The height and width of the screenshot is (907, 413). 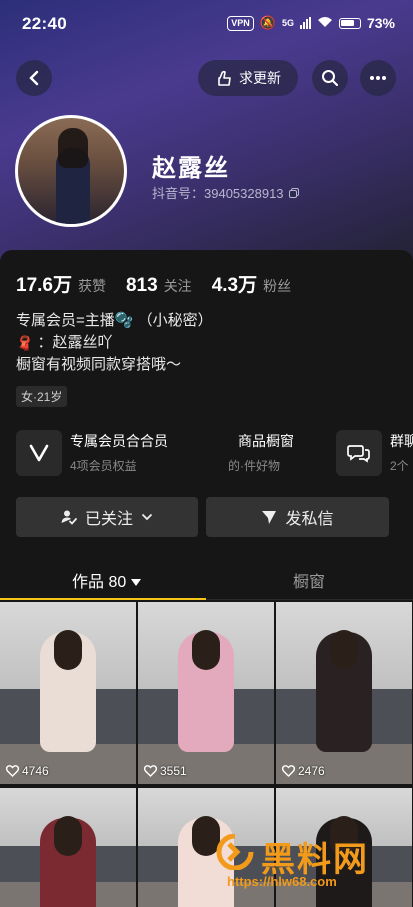 I want to click on group-chat-card-sub: 2个, so click(x=399, y=466).